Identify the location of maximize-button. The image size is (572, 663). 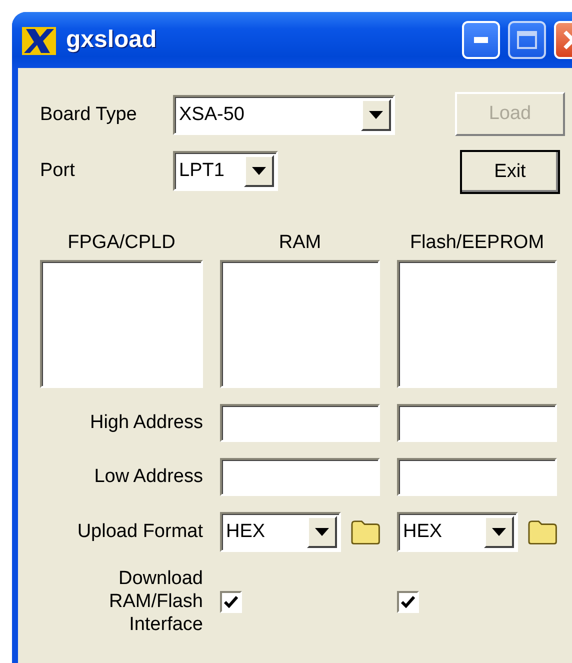
(527, 40).